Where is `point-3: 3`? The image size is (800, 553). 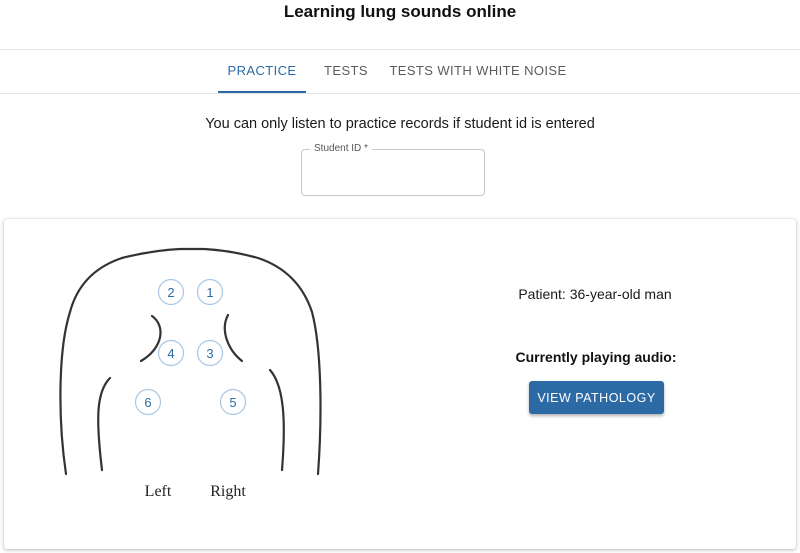
point-3: 3 is located at coordinates (210, 353).